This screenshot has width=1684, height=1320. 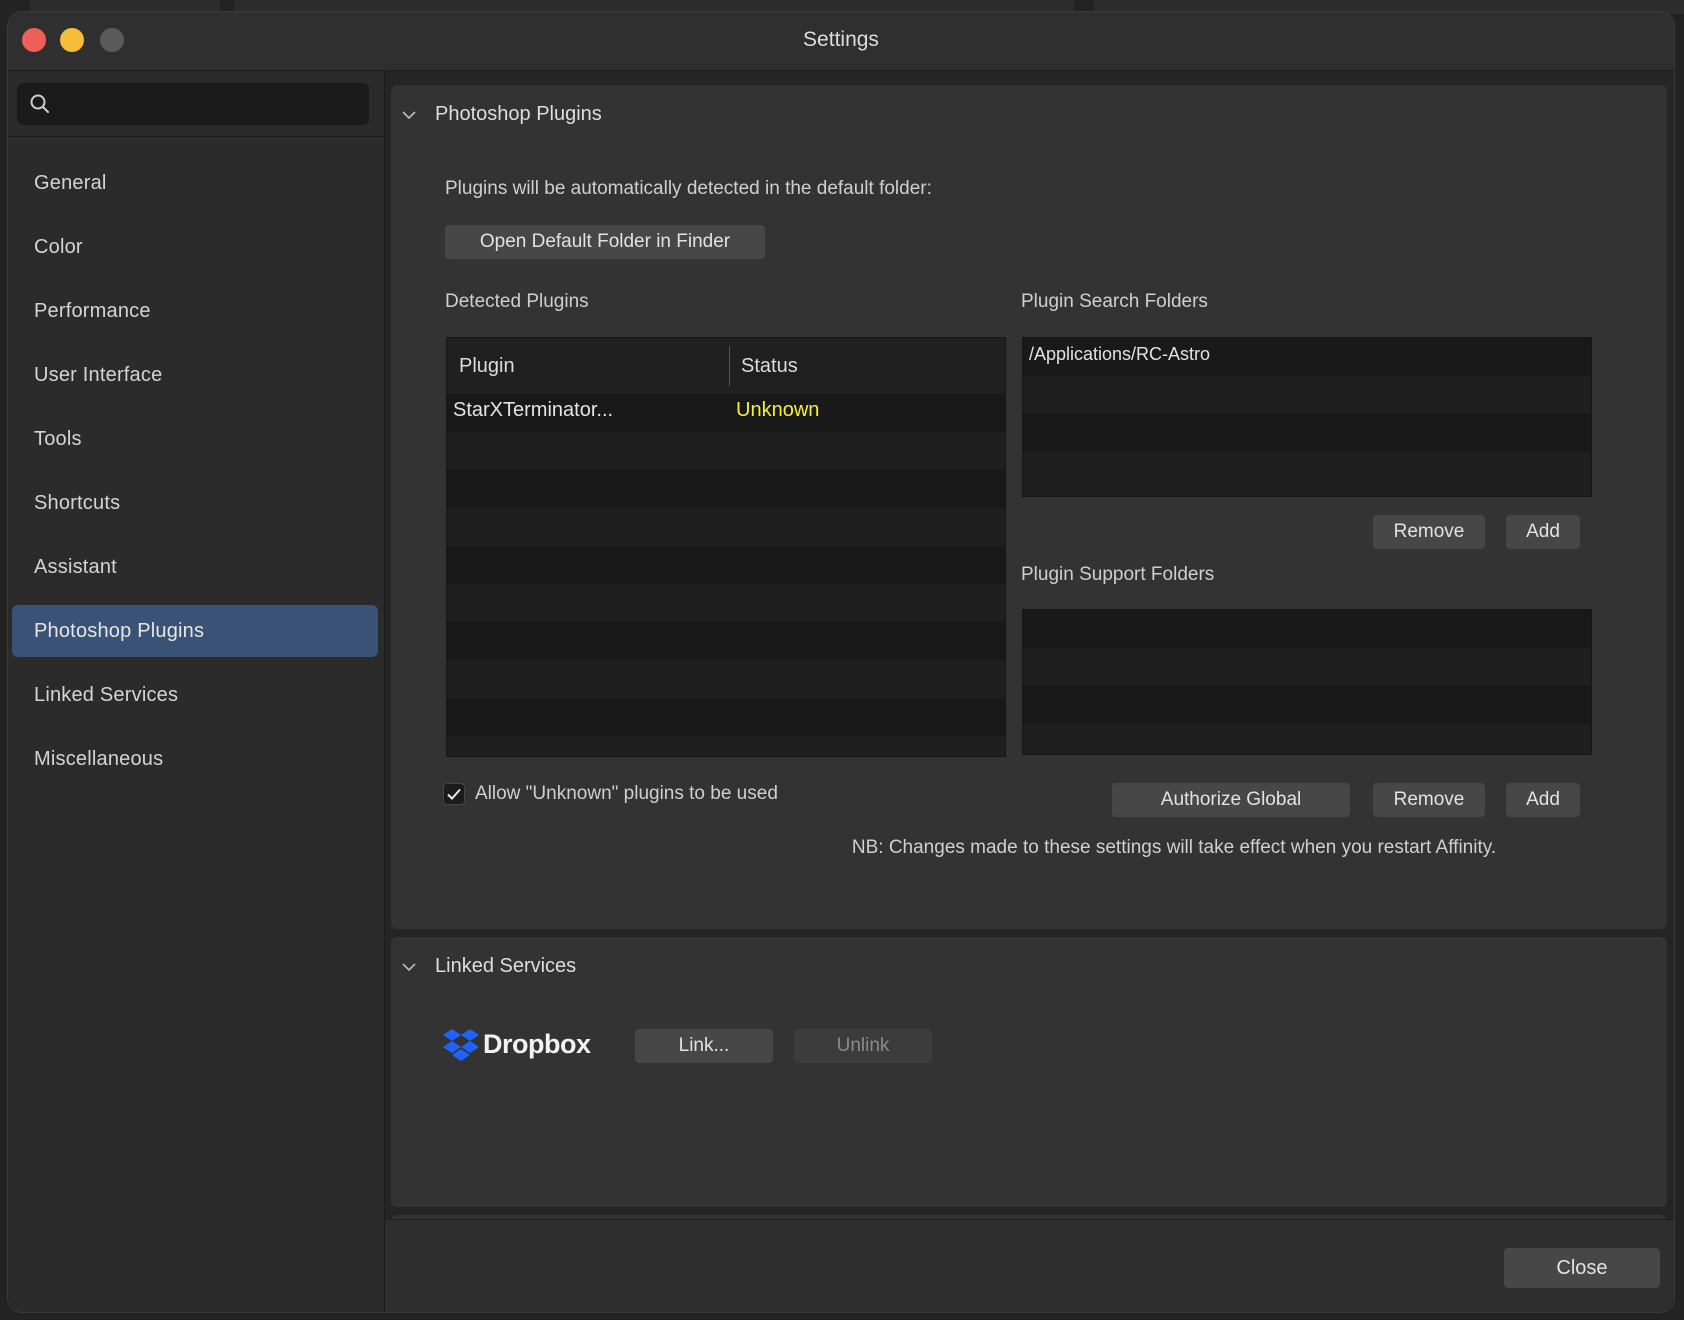 What do you see at coordinates (1543, 800) in the screenshot?
I see `support-folders-add-button: Add` at bounding box center [1543, 800].